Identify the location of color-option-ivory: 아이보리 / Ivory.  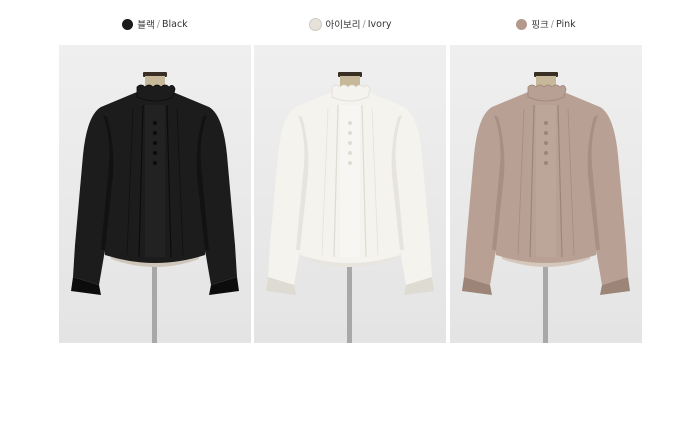
(350, 24).